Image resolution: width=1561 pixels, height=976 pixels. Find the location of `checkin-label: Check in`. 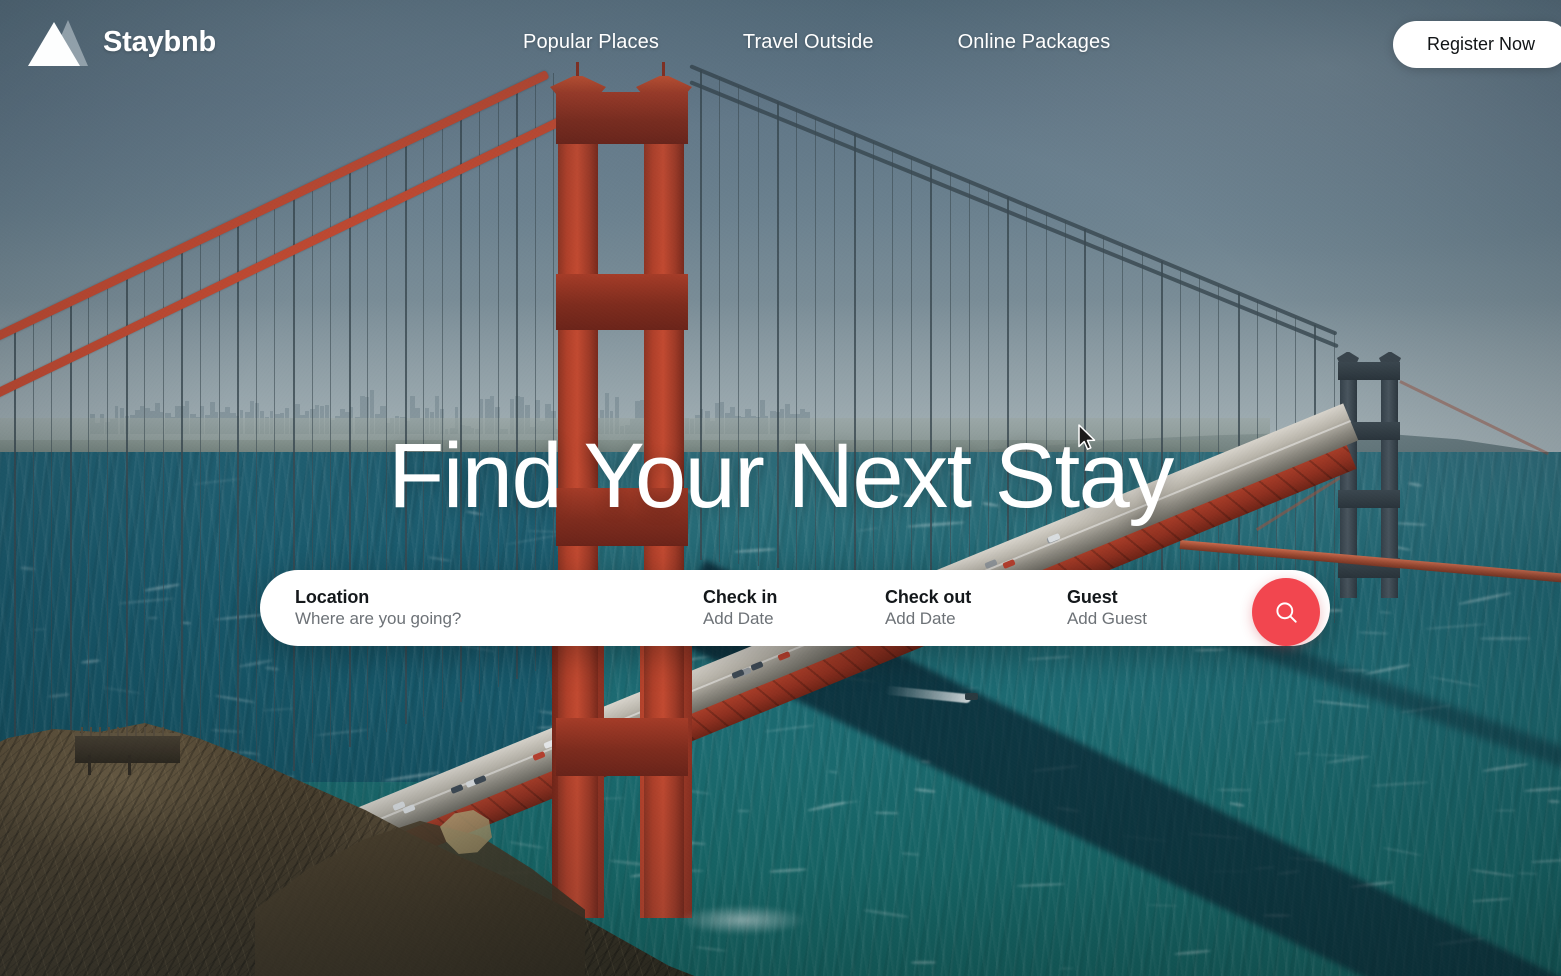

checkin-label: Check in is located at coordinates (740, 596).